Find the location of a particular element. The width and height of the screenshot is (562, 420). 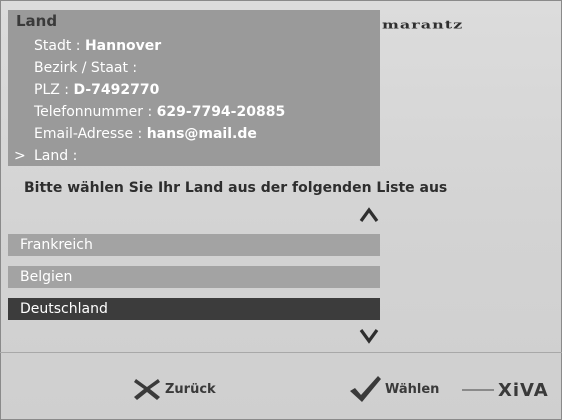

info-row-plz: PLZ : D-7492770 is located at coordinates (96, 90).